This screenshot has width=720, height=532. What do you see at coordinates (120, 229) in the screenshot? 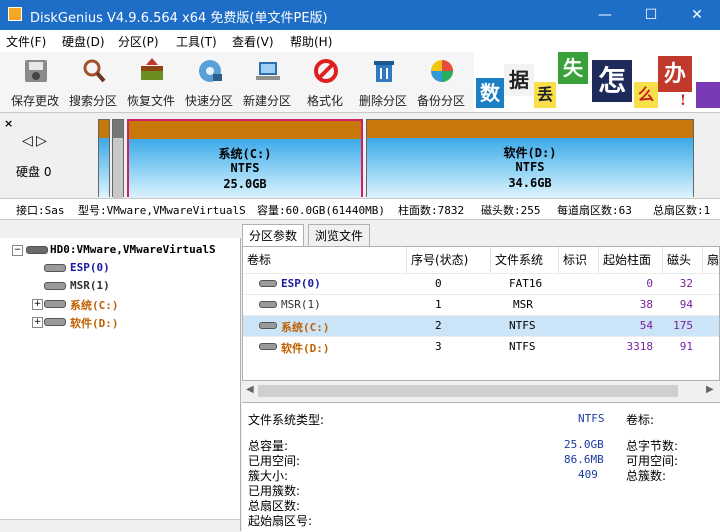
I see `tree-header-space` at bounding box center [120, 229].